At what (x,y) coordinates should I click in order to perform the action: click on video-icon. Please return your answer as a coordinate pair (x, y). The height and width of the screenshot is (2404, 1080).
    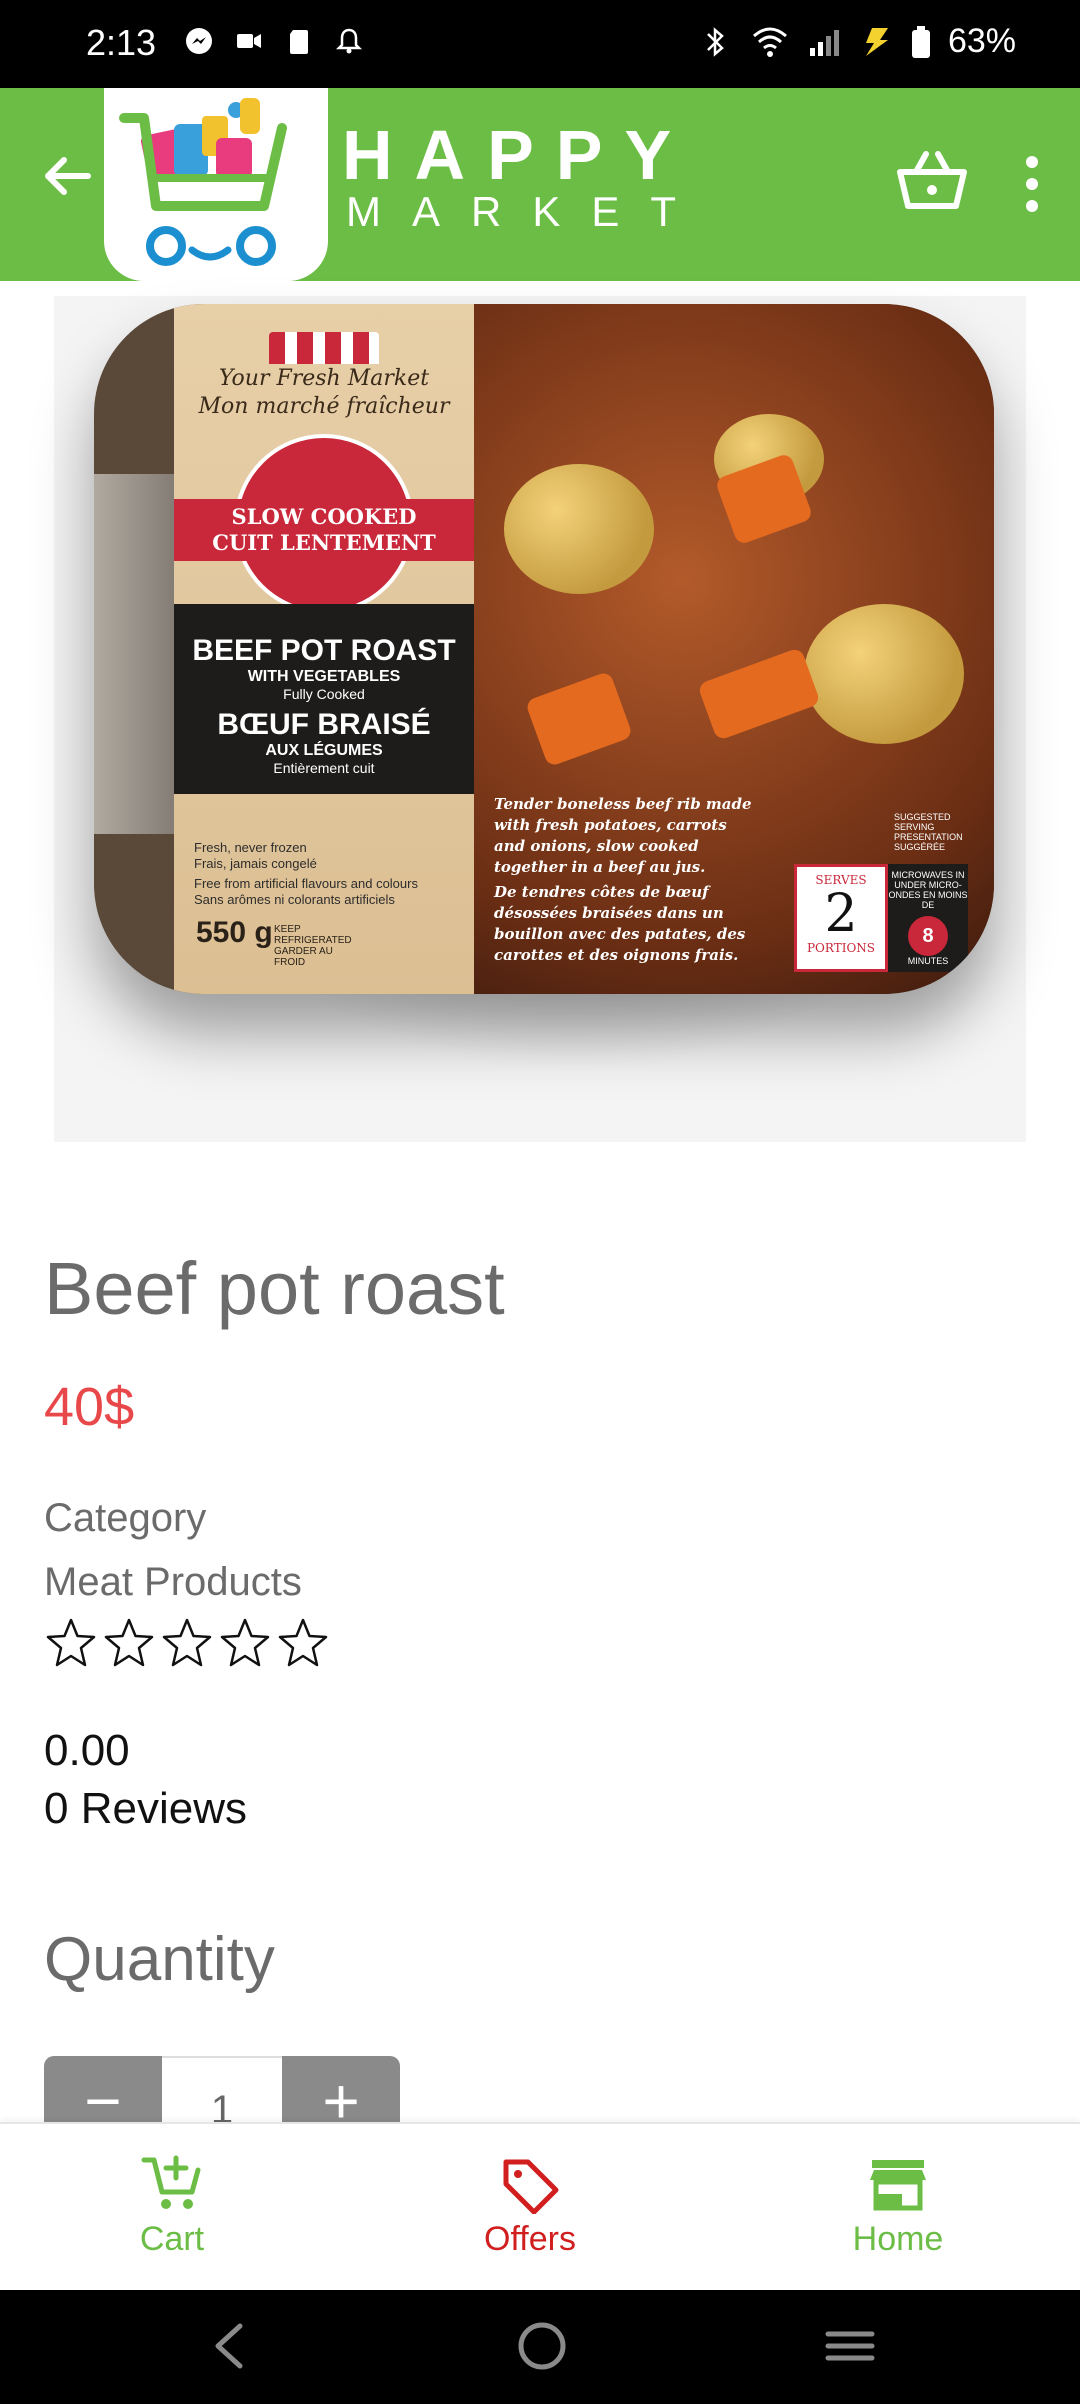
    Looking at the image, I should click on (249, 41).